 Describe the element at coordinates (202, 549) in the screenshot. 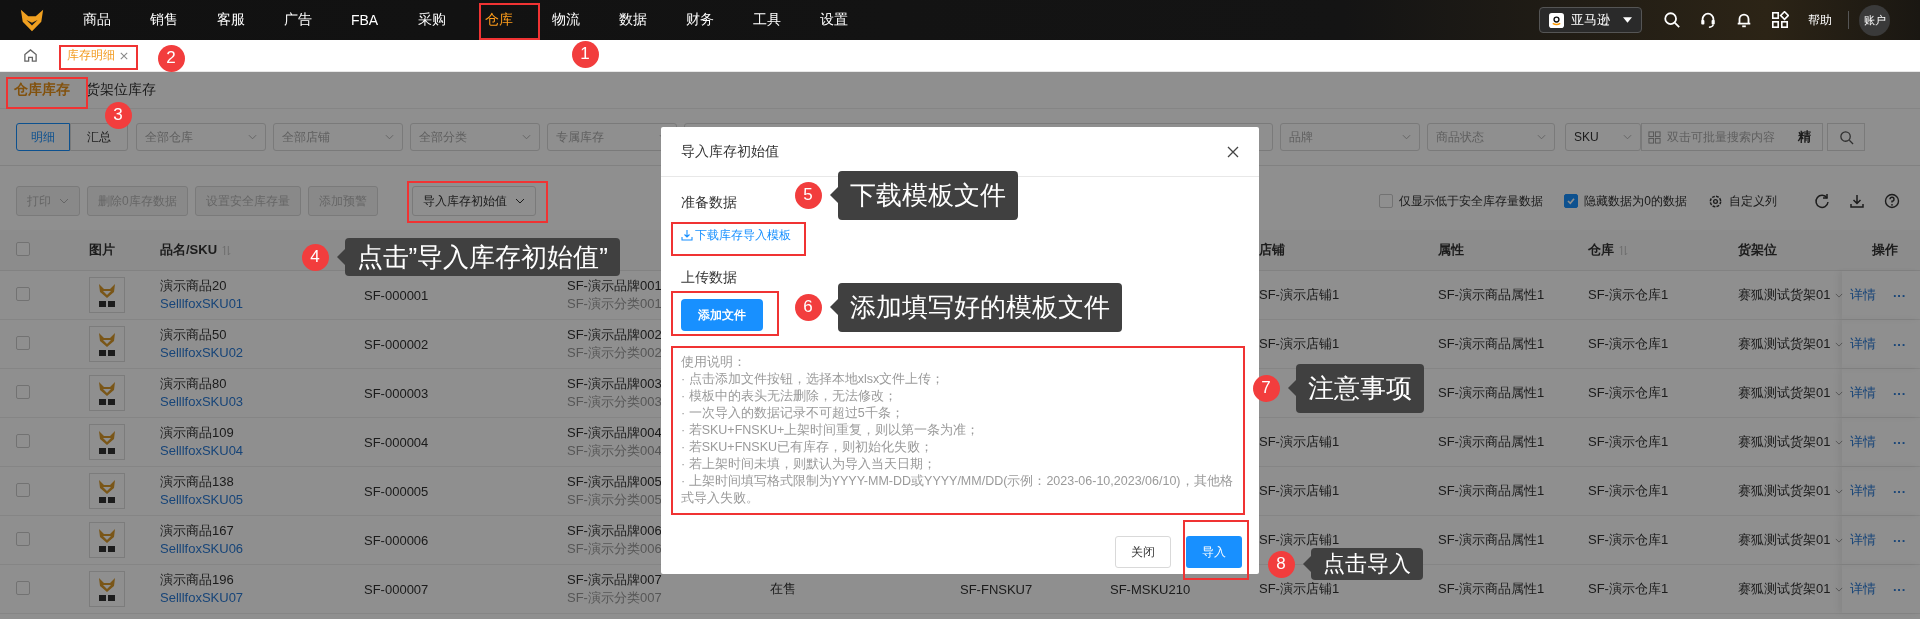

I see `sku-link: SelllfoxSKU06` at that location.